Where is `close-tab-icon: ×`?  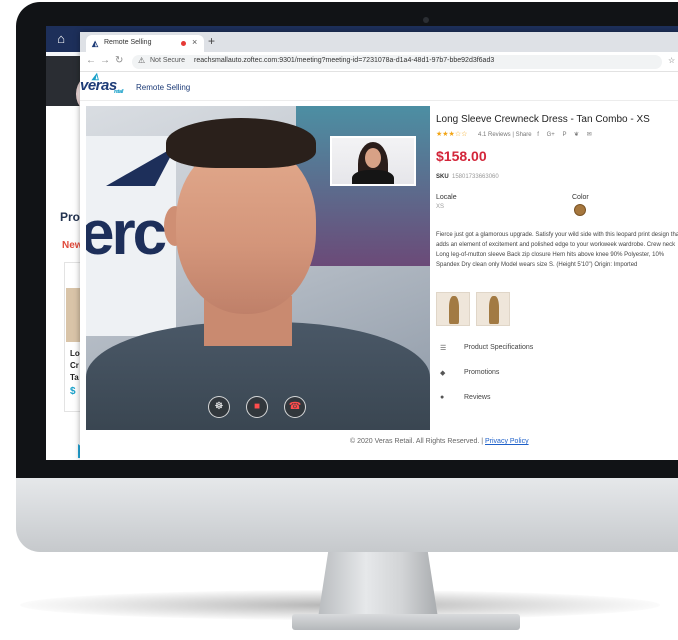 close-tab-icon: × is located at coordinates (194, 42).